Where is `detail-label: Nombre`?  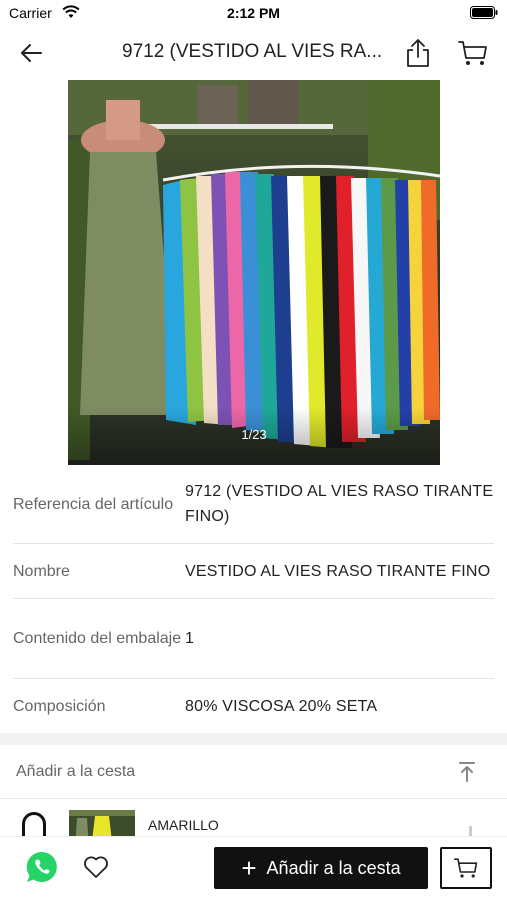 detail-label: Nombre is located at coordinates (41, 571).